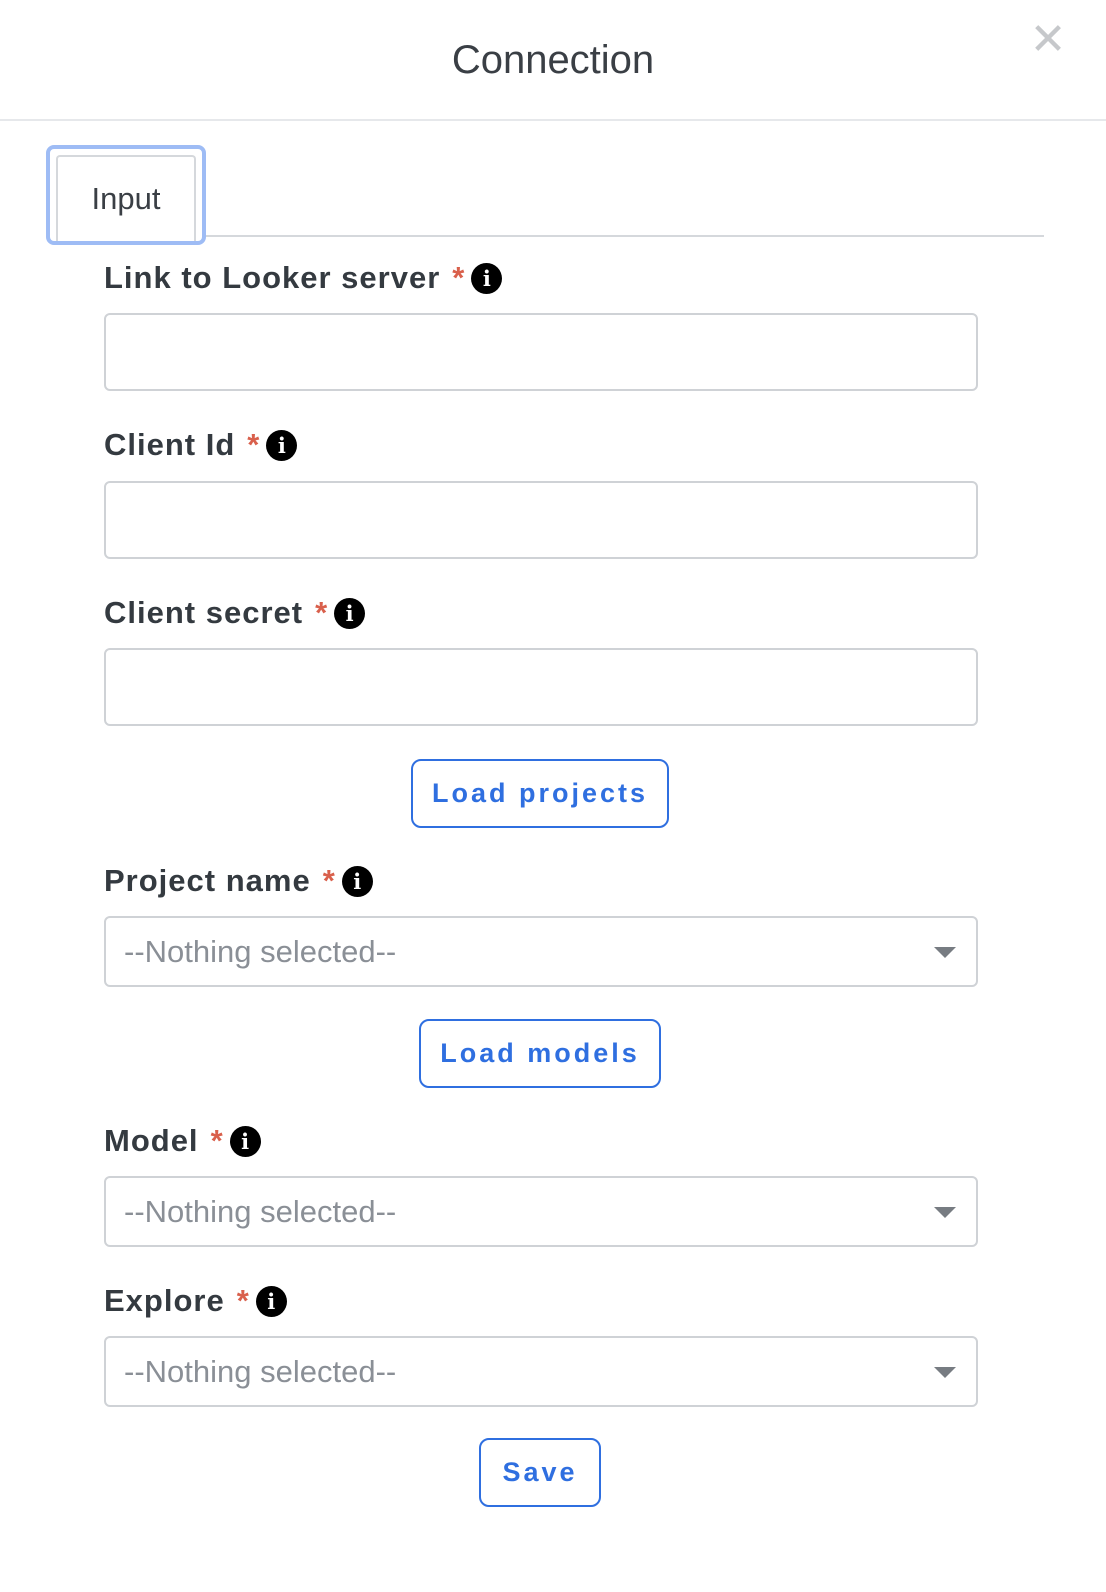 The image size is (1106, 1592). Describe the element at coordinates (126, 198) in the screenshot. I see `tab-input-label: Input` at that location.